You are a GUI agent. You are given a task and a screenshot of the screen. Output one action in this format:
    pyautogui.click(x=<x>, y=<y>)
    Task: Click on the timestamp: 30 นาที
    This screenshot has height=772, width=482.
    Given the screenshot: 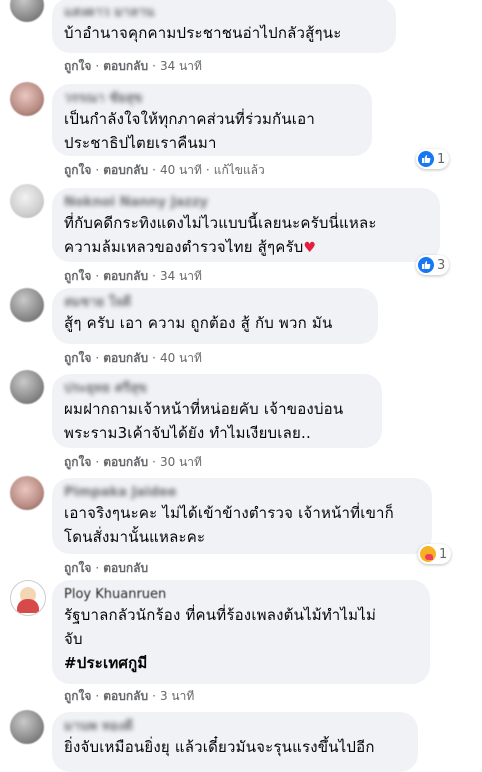 What is the action you would take?
    pyautogui.click(x=181, y=462)
    